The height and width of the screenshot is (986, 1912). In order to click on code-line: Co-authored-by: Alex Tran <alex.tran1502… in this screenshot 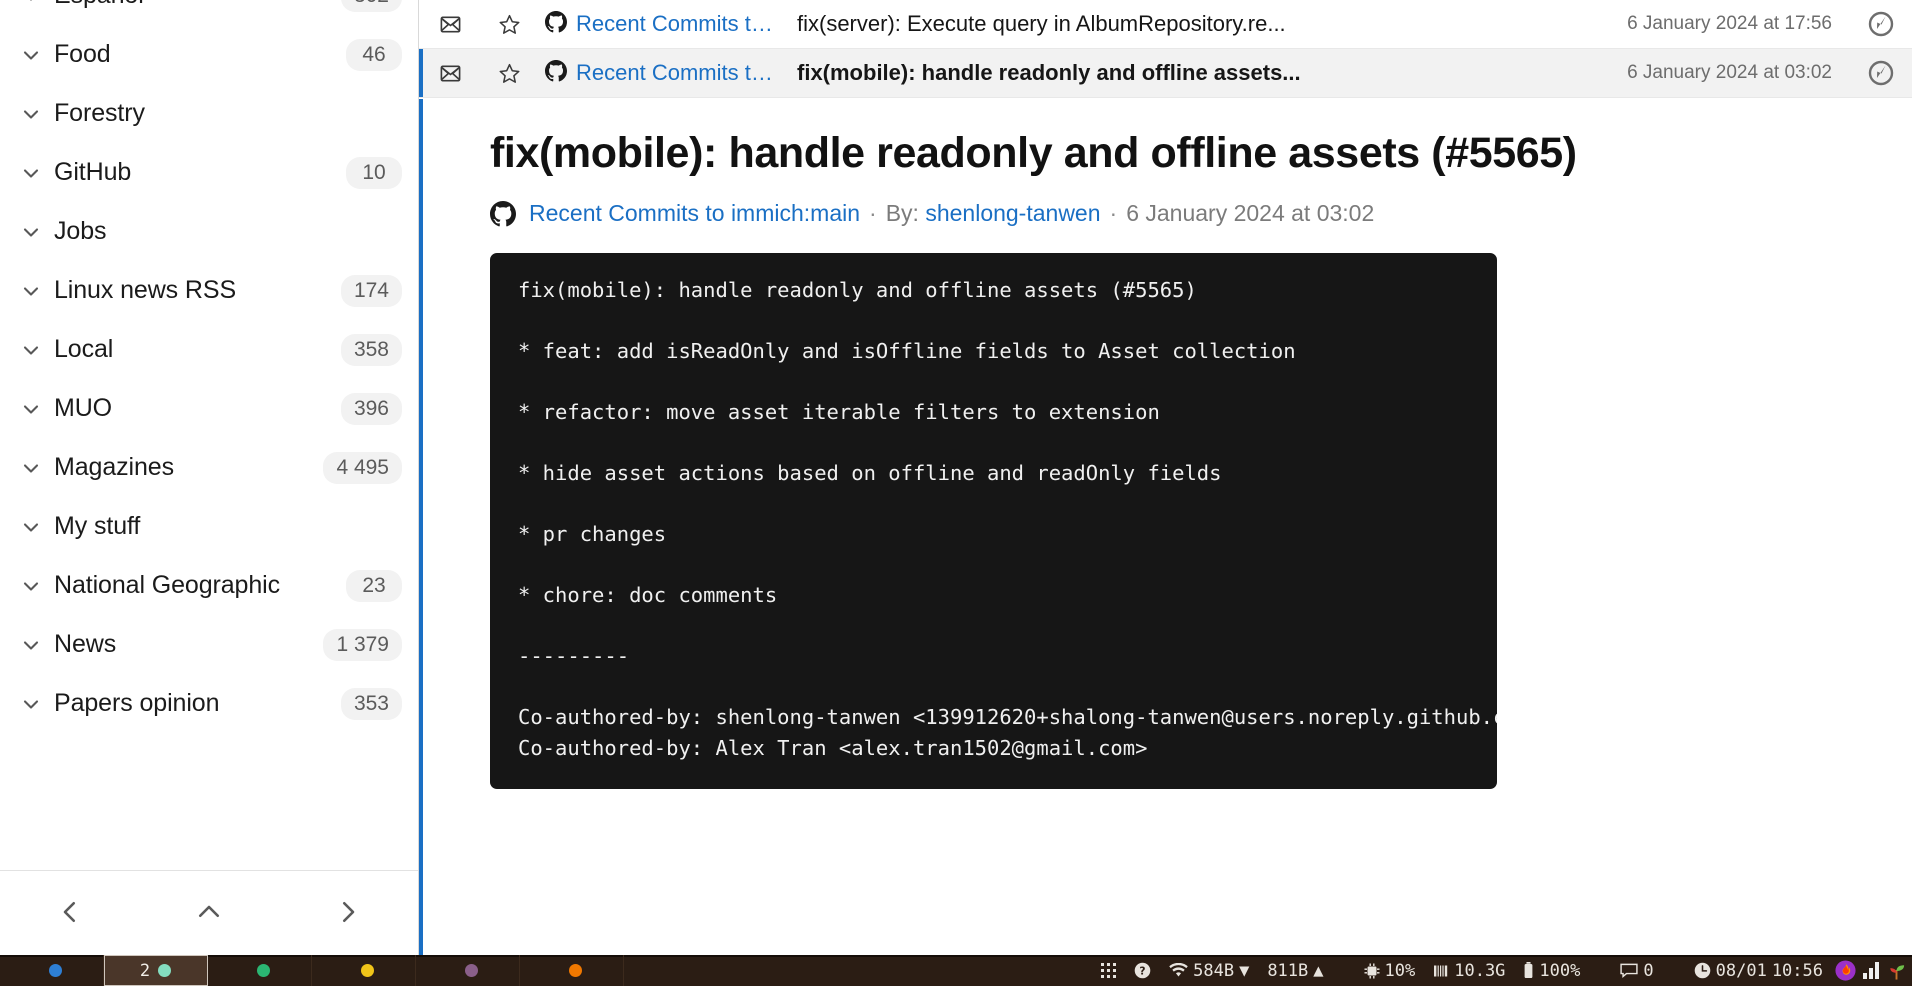, I will do `click(833, 747)`.